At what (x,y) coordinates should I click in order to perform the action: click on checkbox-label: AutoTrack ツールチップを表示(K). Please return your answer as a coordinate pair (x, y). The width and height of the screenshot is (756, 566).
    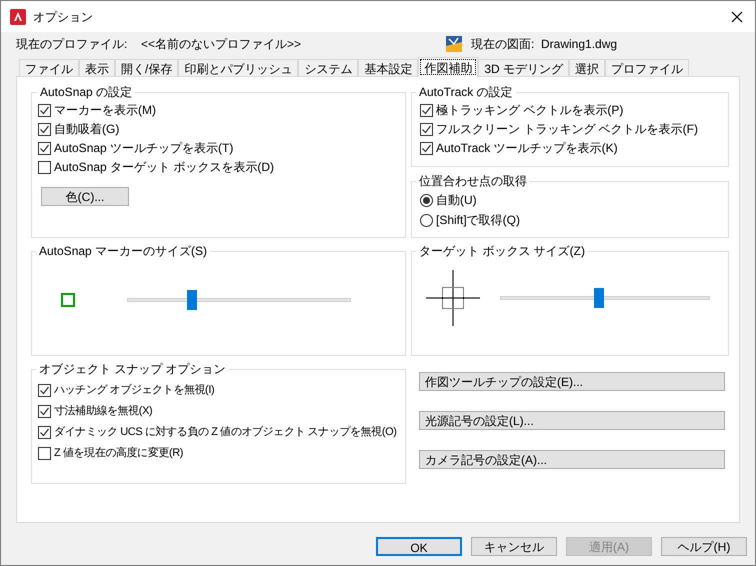
    Looking at the image, I should click on (527, 148).